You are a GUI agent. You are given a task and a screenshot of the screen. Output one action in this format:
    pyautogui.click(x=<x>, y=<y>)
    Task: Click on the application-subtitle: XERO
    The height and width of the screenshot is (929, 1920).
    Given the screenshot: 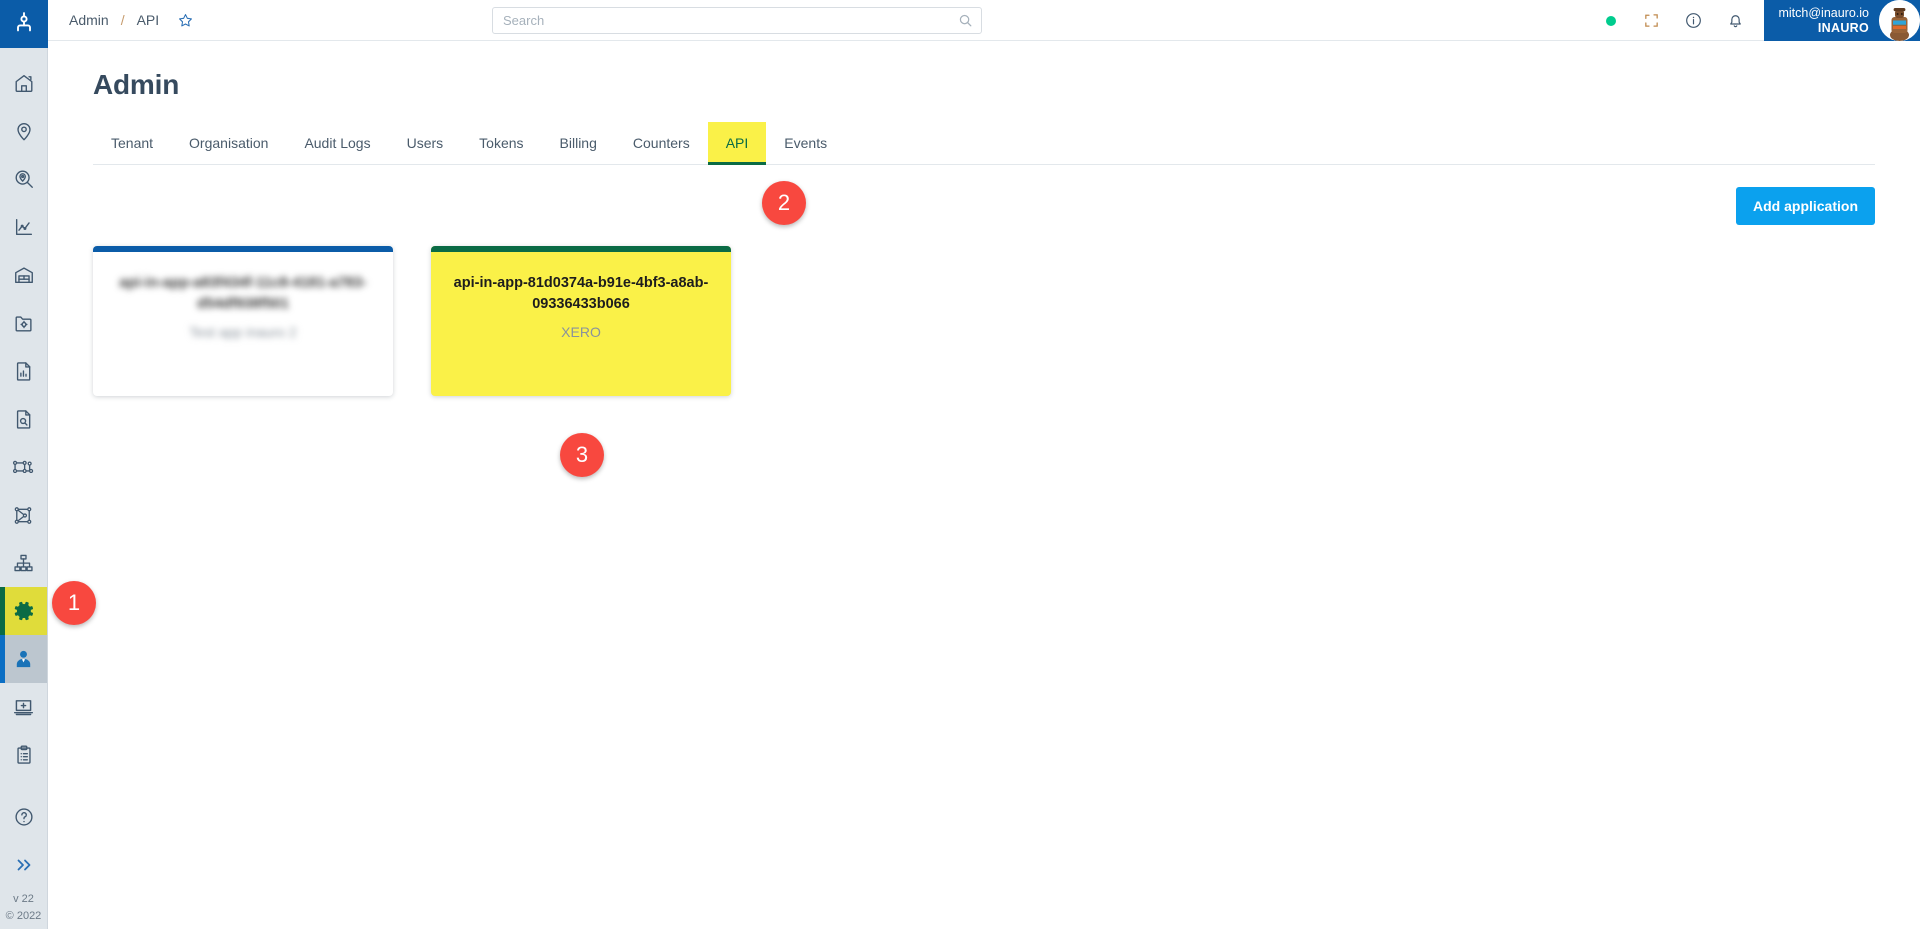 What is the action you would take?
    pyautogui.click(x=581, y=332)
    